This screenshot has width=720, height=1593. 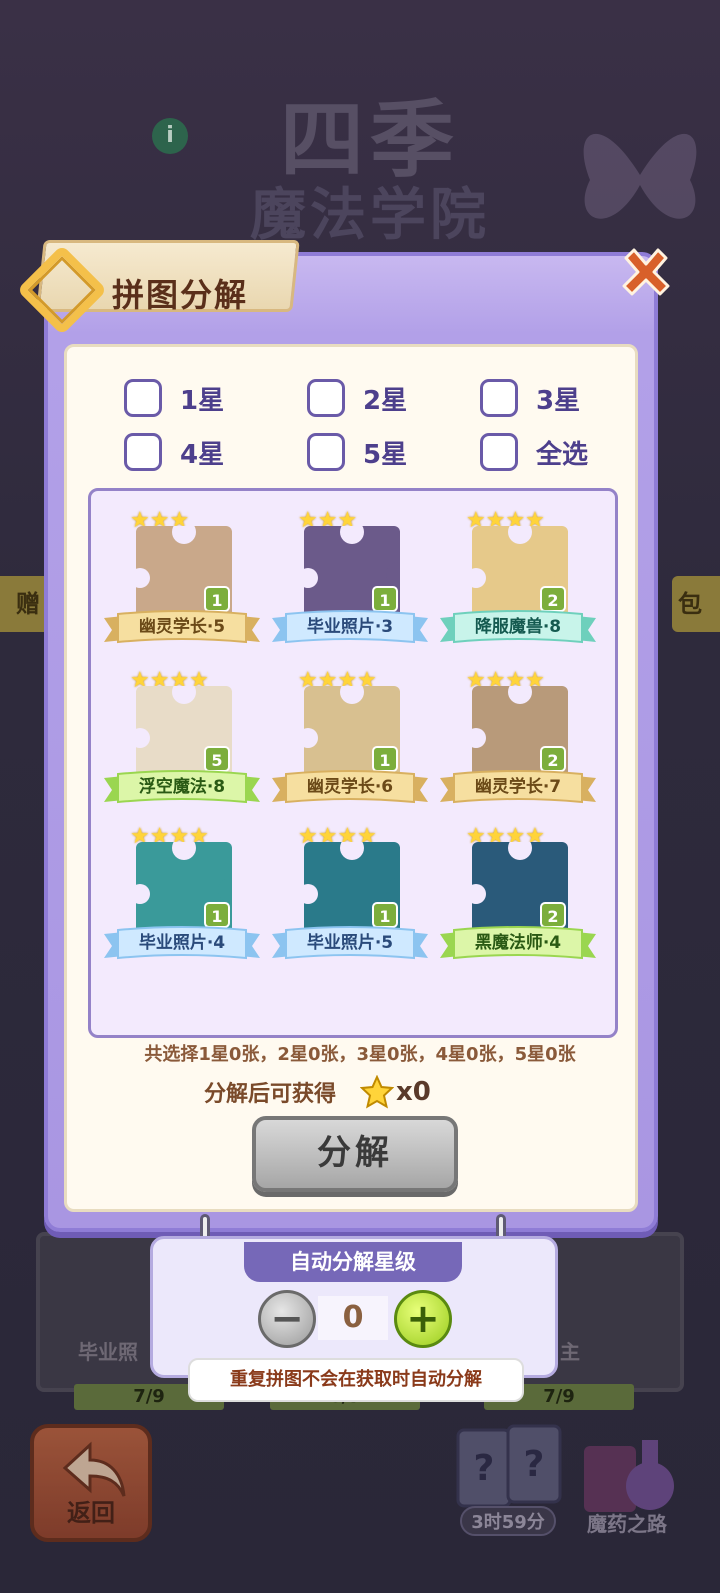 I want to click on piece-name-ribbon: 黑魔法师·4, so click(x=518, y=945).